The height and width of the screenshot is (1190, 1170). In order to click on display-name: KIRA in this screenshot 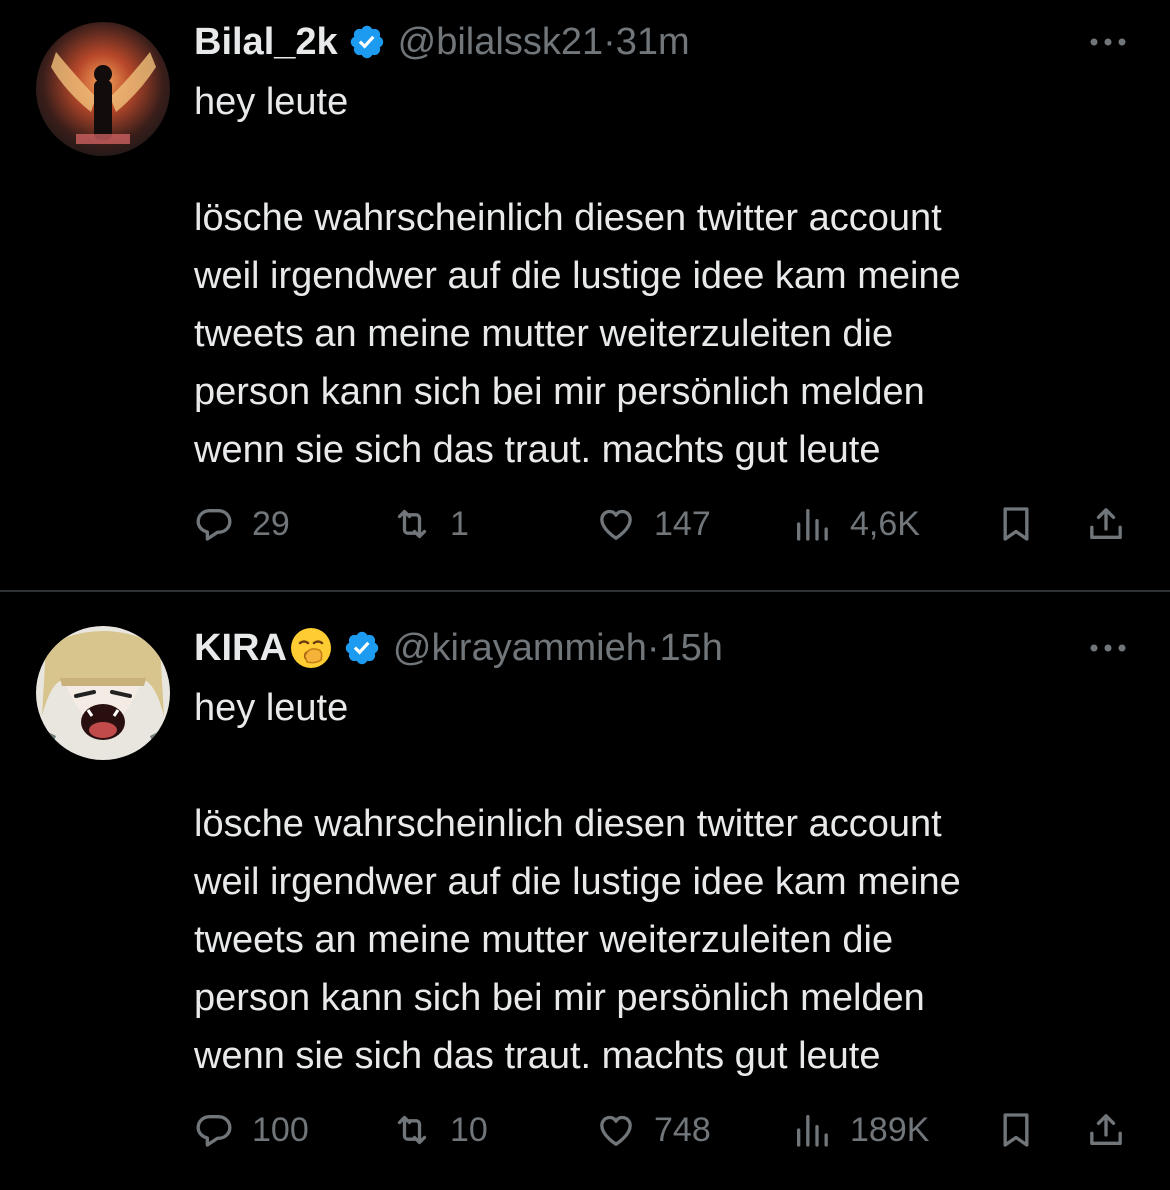, I will do `click(240, 648)`.